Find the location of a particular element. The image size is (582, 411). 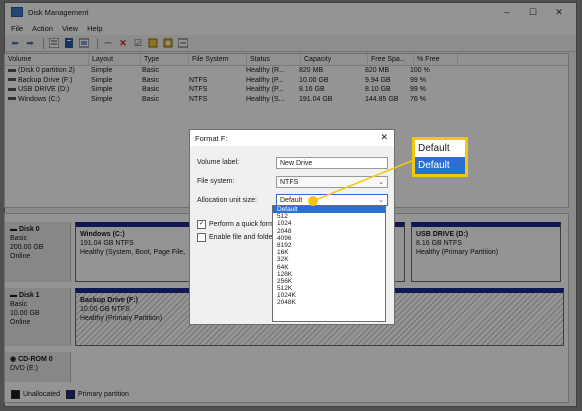

disk-name-text: Disk 1 is located at coordinates (29, 295).